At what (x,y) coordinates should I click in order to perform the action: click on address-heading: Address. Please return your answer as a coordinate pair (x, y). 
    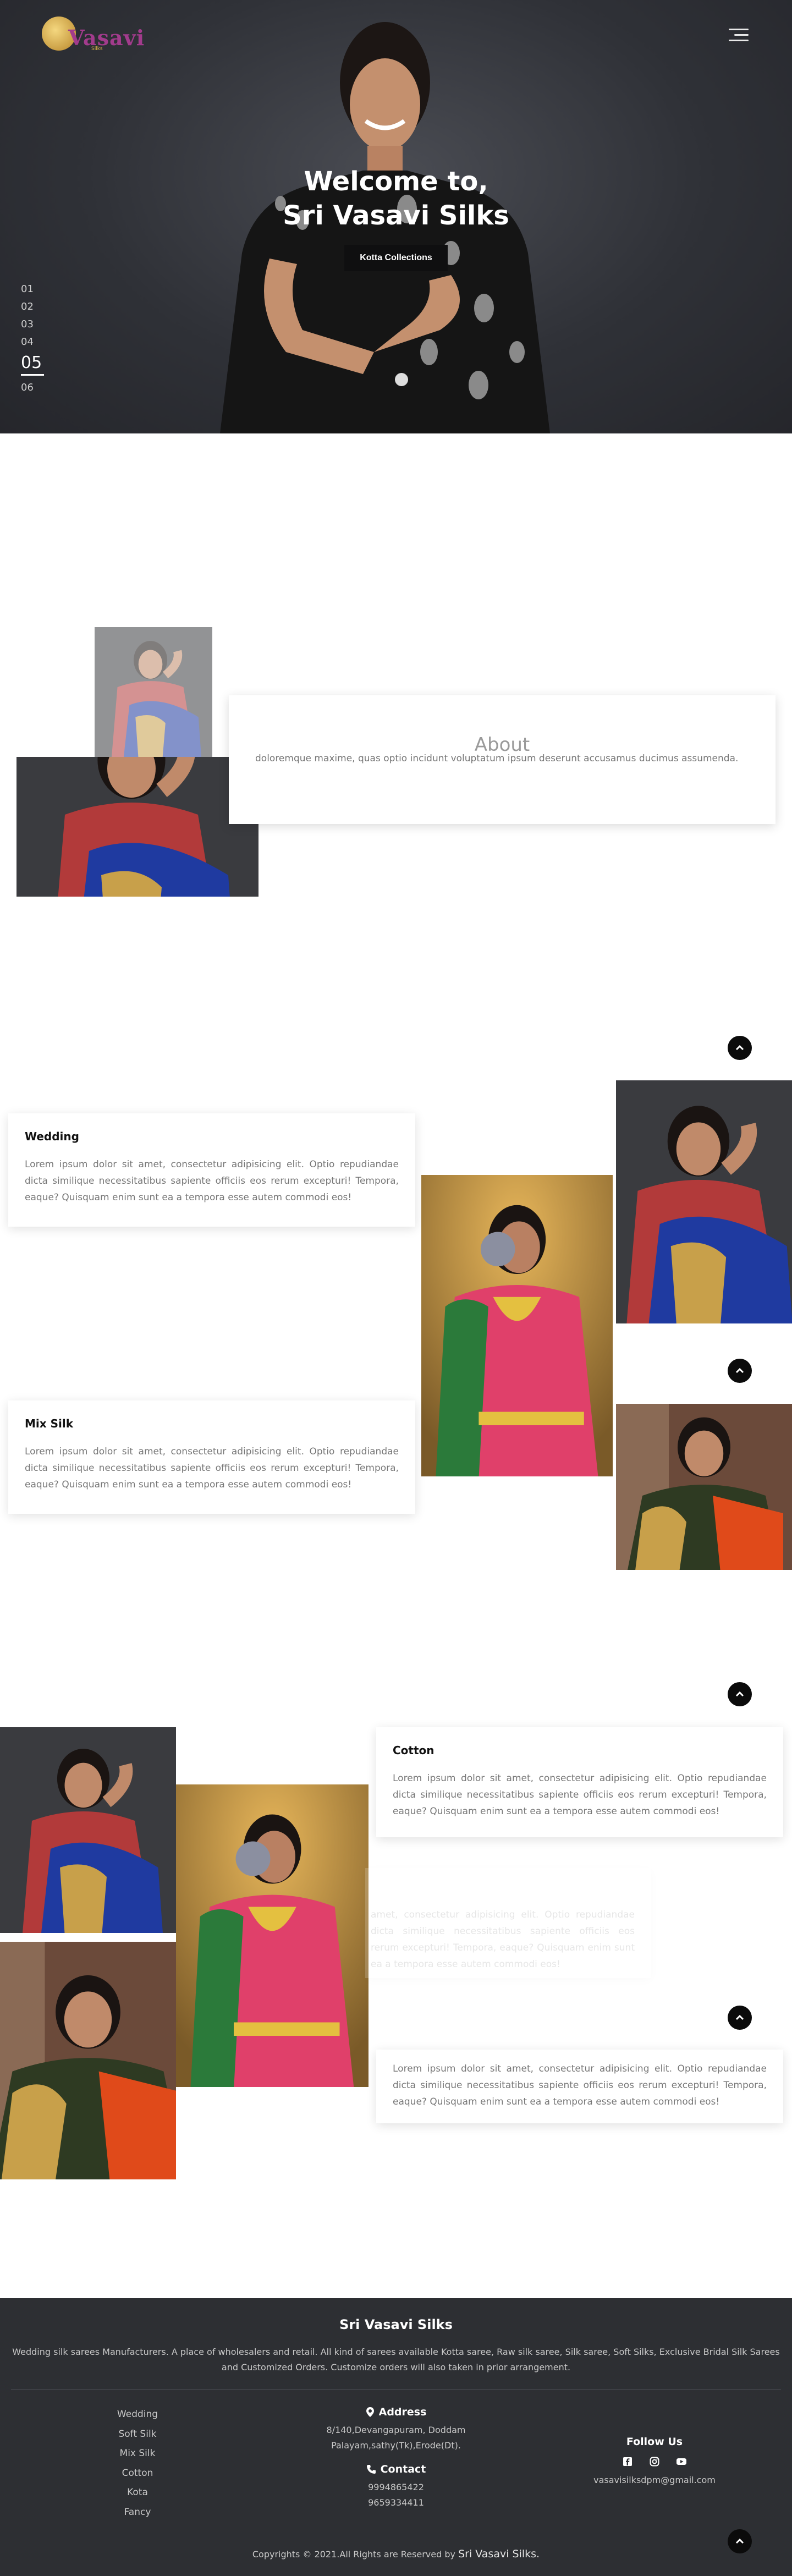
    Looking at the image, I should click on (396, 2412).